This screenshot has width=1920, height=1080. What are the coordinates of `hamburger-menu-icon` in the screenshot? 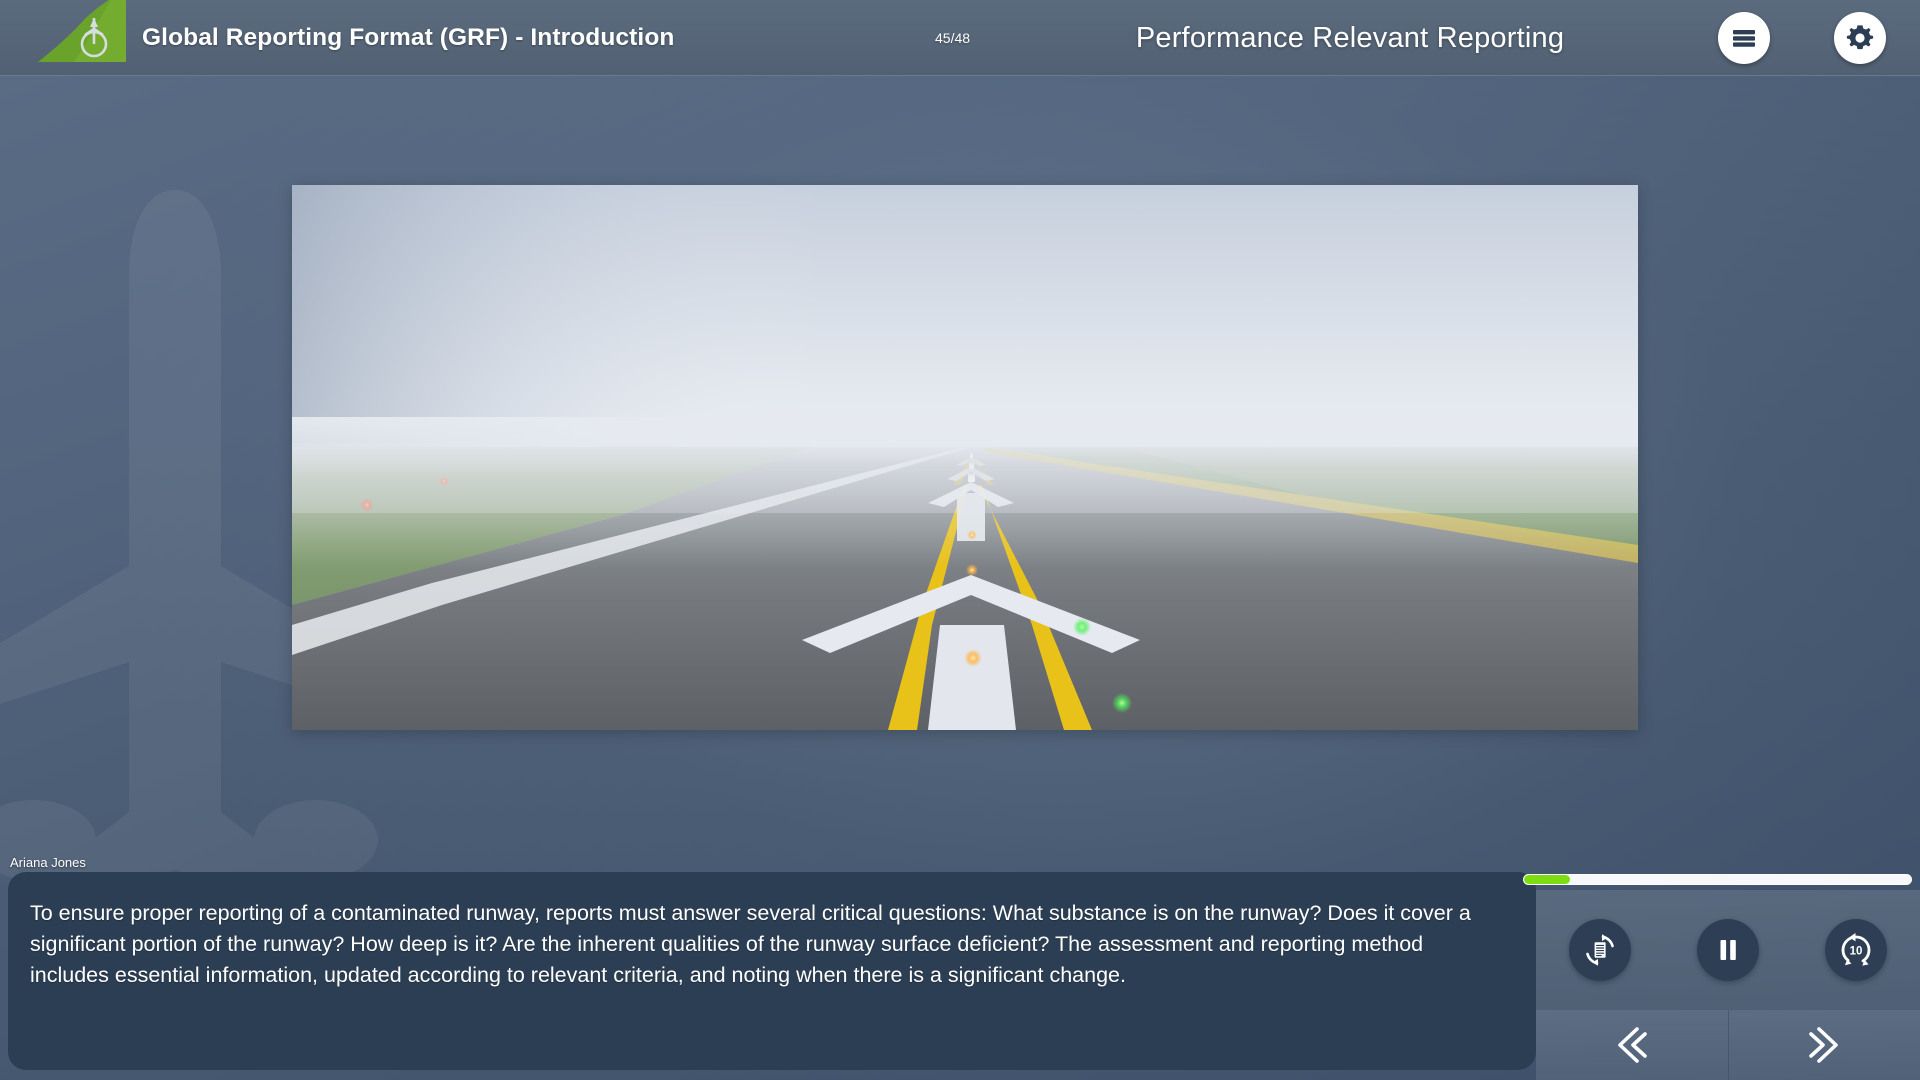 It's located at (1744, 38).